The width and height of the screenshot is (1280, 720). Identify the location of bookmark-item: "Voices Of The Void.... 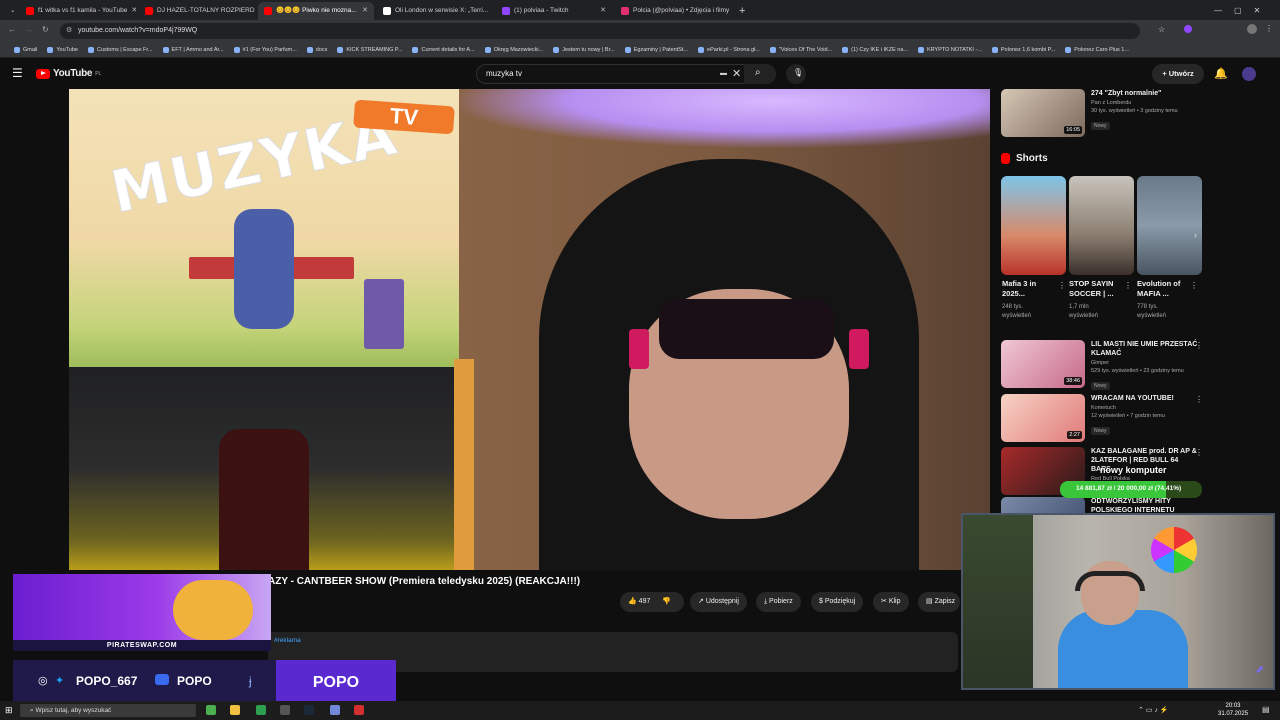
(800, 49).